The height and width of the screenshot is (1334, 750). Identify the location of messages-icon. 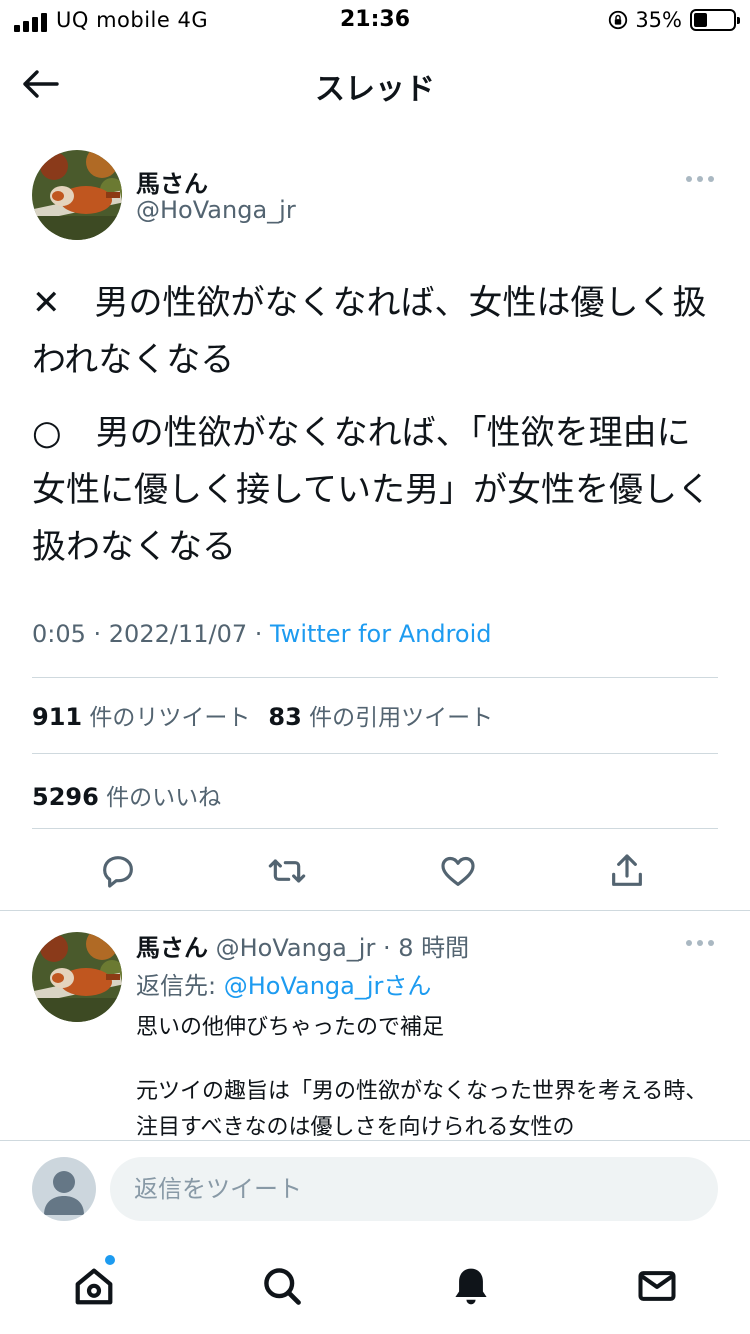
(657, 1286).